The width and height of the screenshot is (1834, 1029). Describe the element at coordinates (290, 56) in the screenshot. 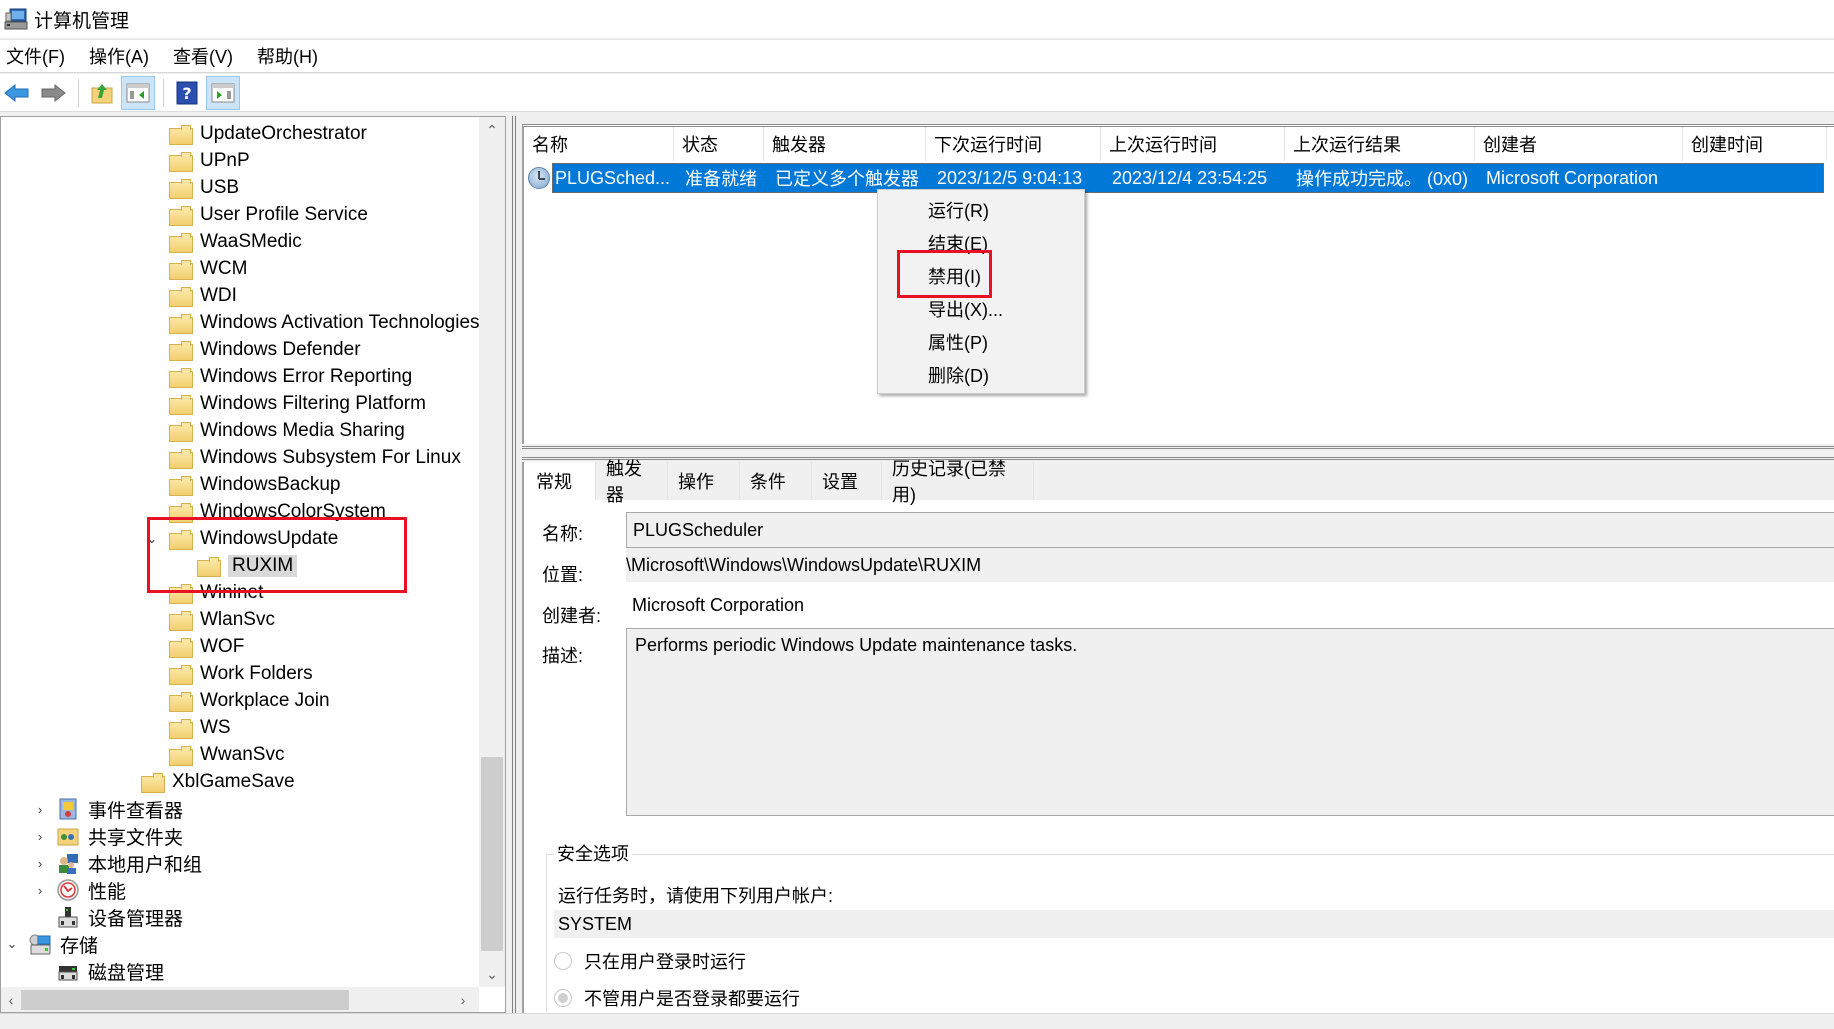

I see `menu-help: 帮助(H)` at that location.